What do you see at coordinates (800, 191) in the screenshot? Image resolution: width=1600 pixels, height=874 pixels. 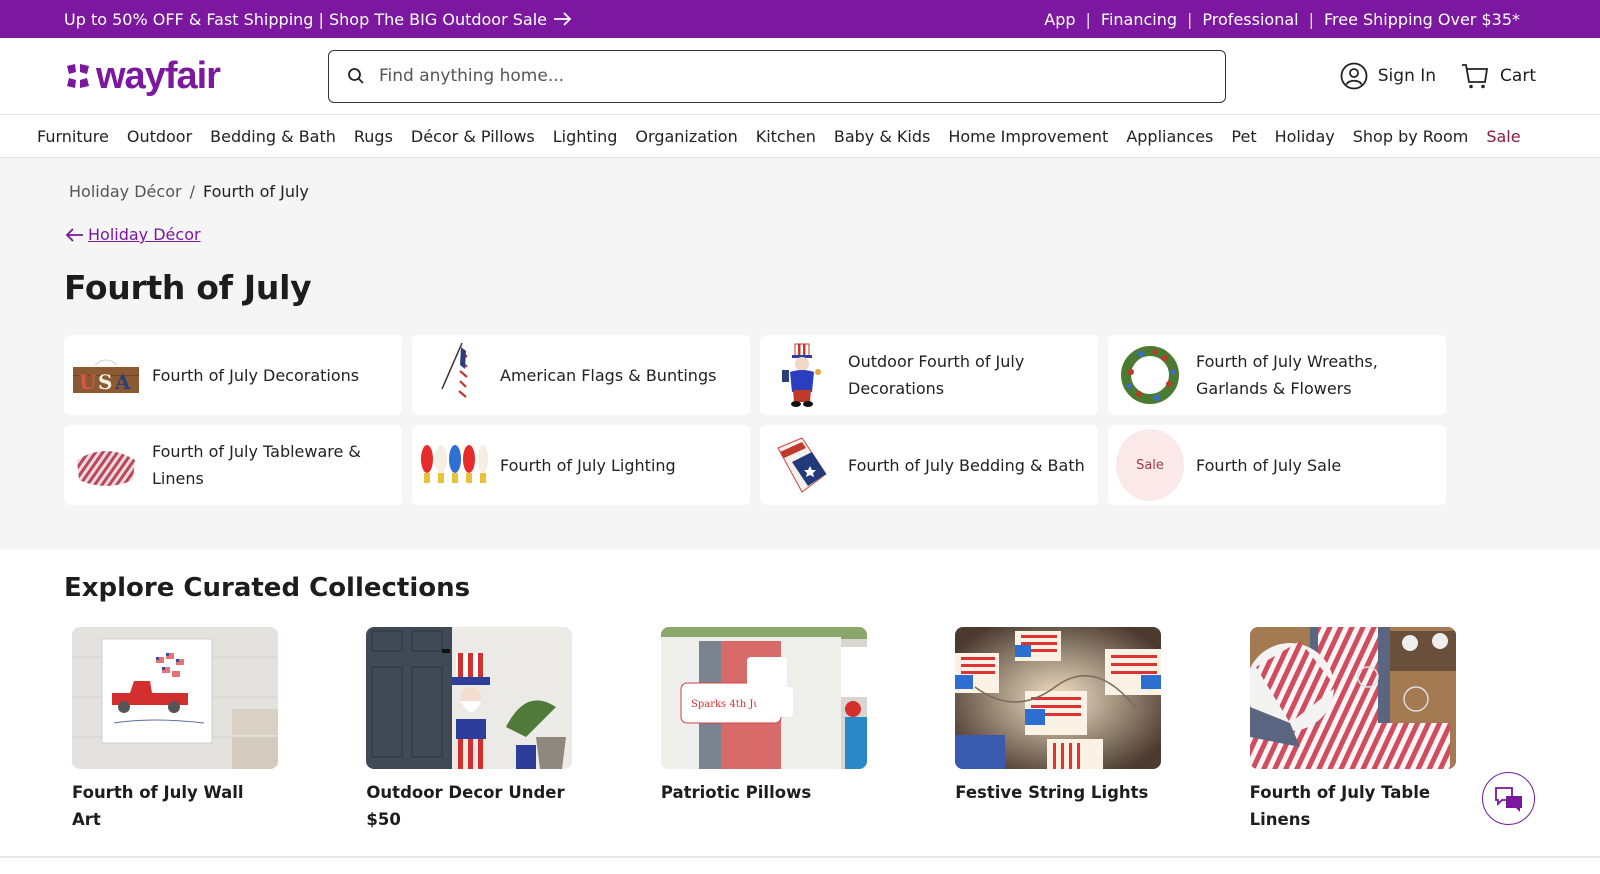 I see `breadcrumb: Holiday Décor / Fourth of July` at bounding box center [800, 191].